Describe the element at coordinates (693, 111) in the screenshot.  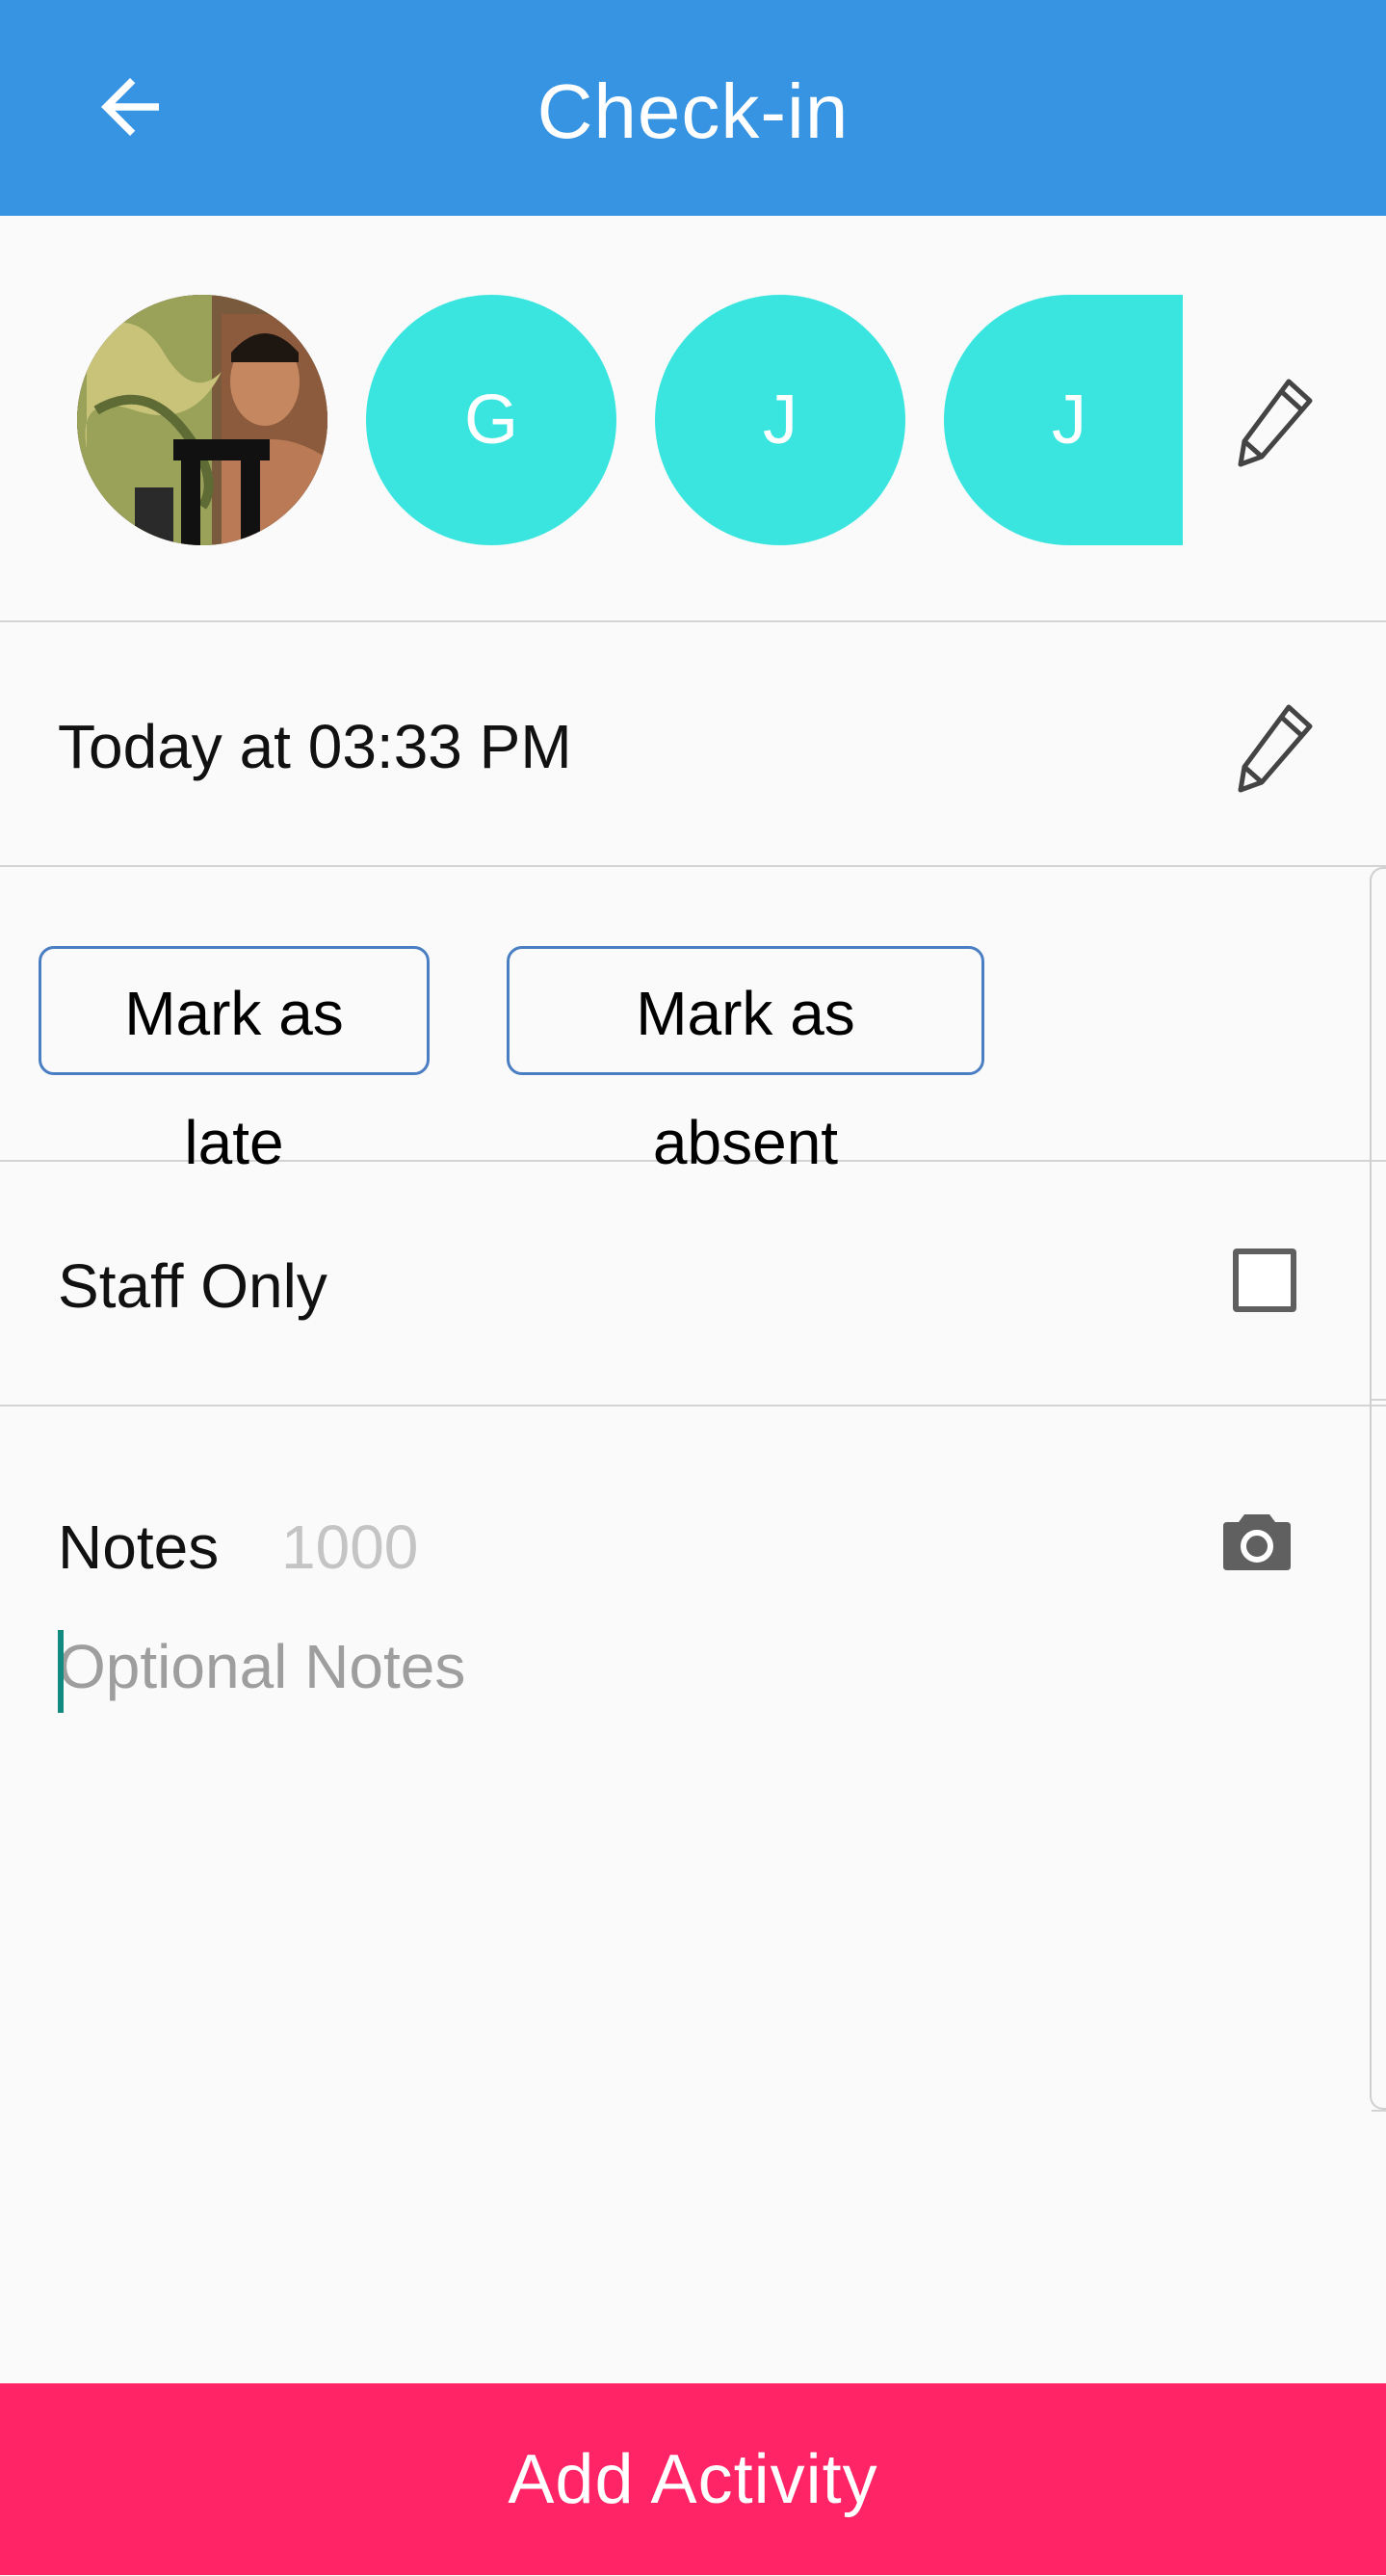
I see `page-title: Check-in` at that location.